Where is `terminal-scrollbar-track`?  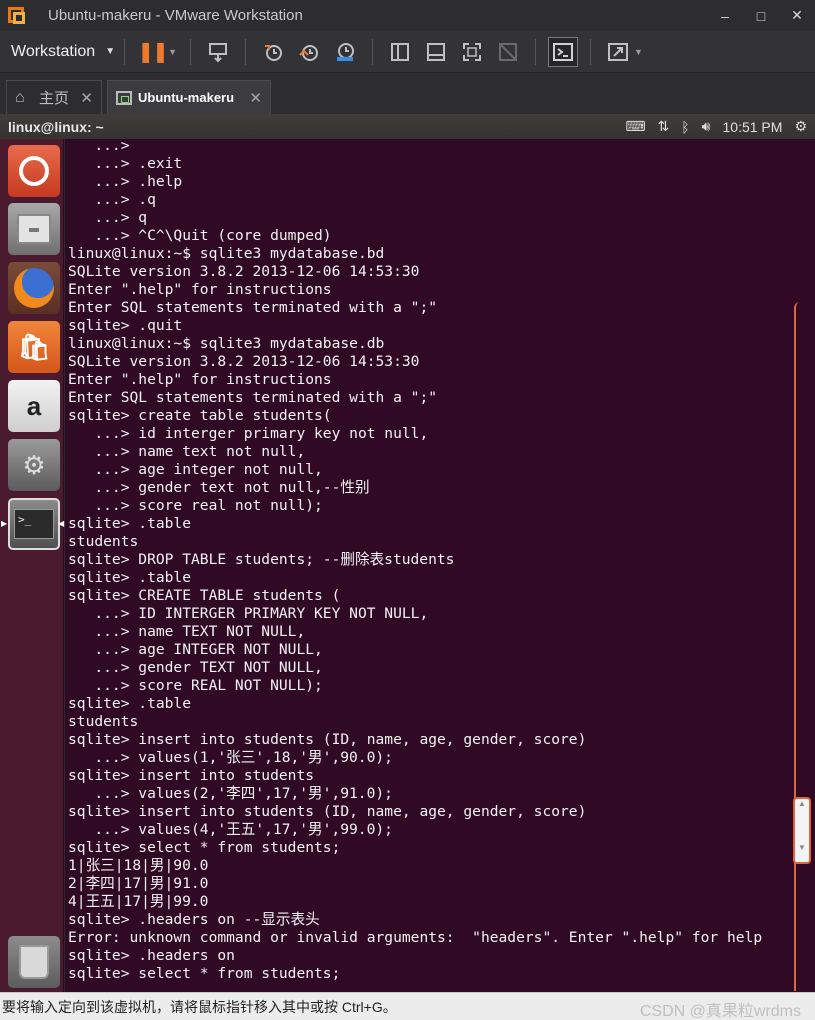 terminal-scrollbar-track is located at coordinates (803, 646).